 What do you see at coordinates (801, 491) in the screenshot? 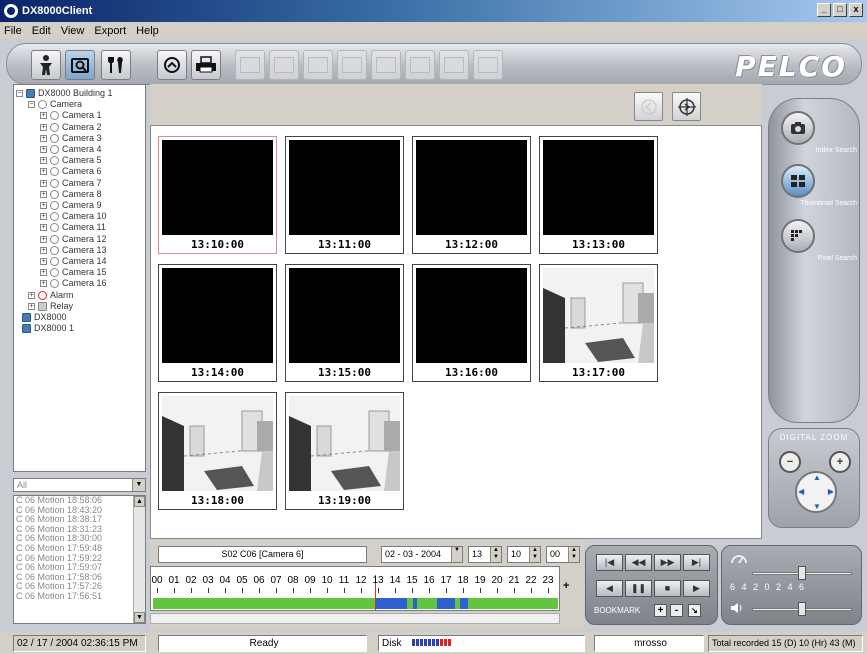
I see `pan-left-icon: ◀` at bounding box center [801, 491].